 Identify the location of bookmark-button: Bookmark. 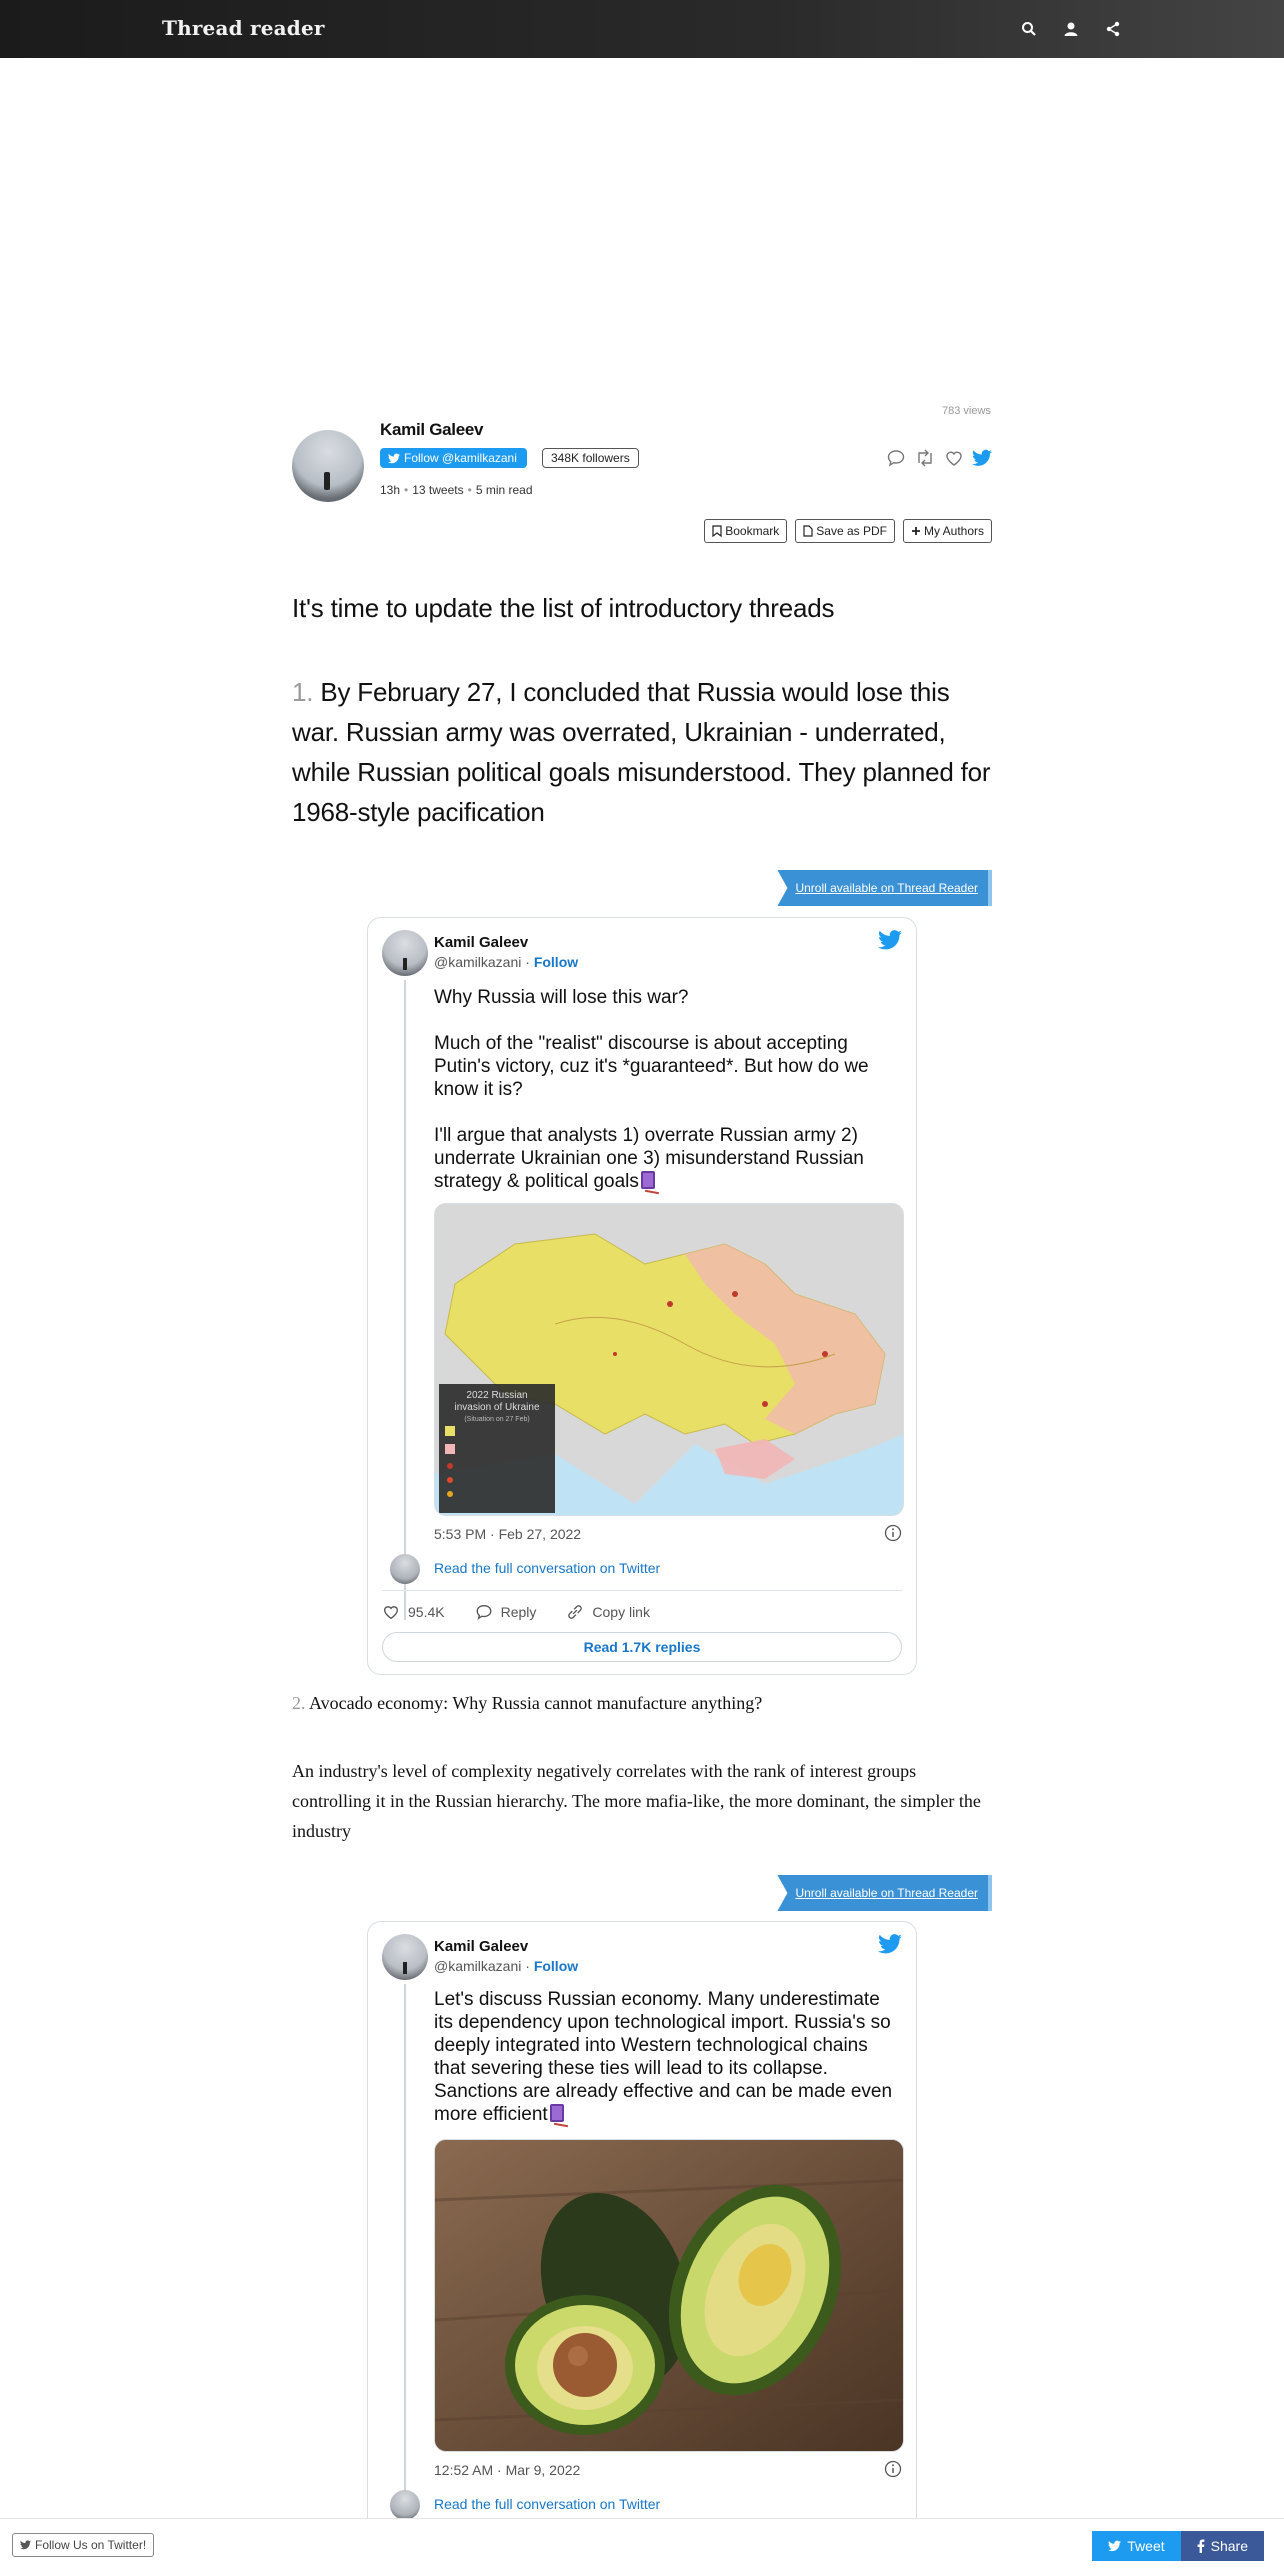
(746, 531).